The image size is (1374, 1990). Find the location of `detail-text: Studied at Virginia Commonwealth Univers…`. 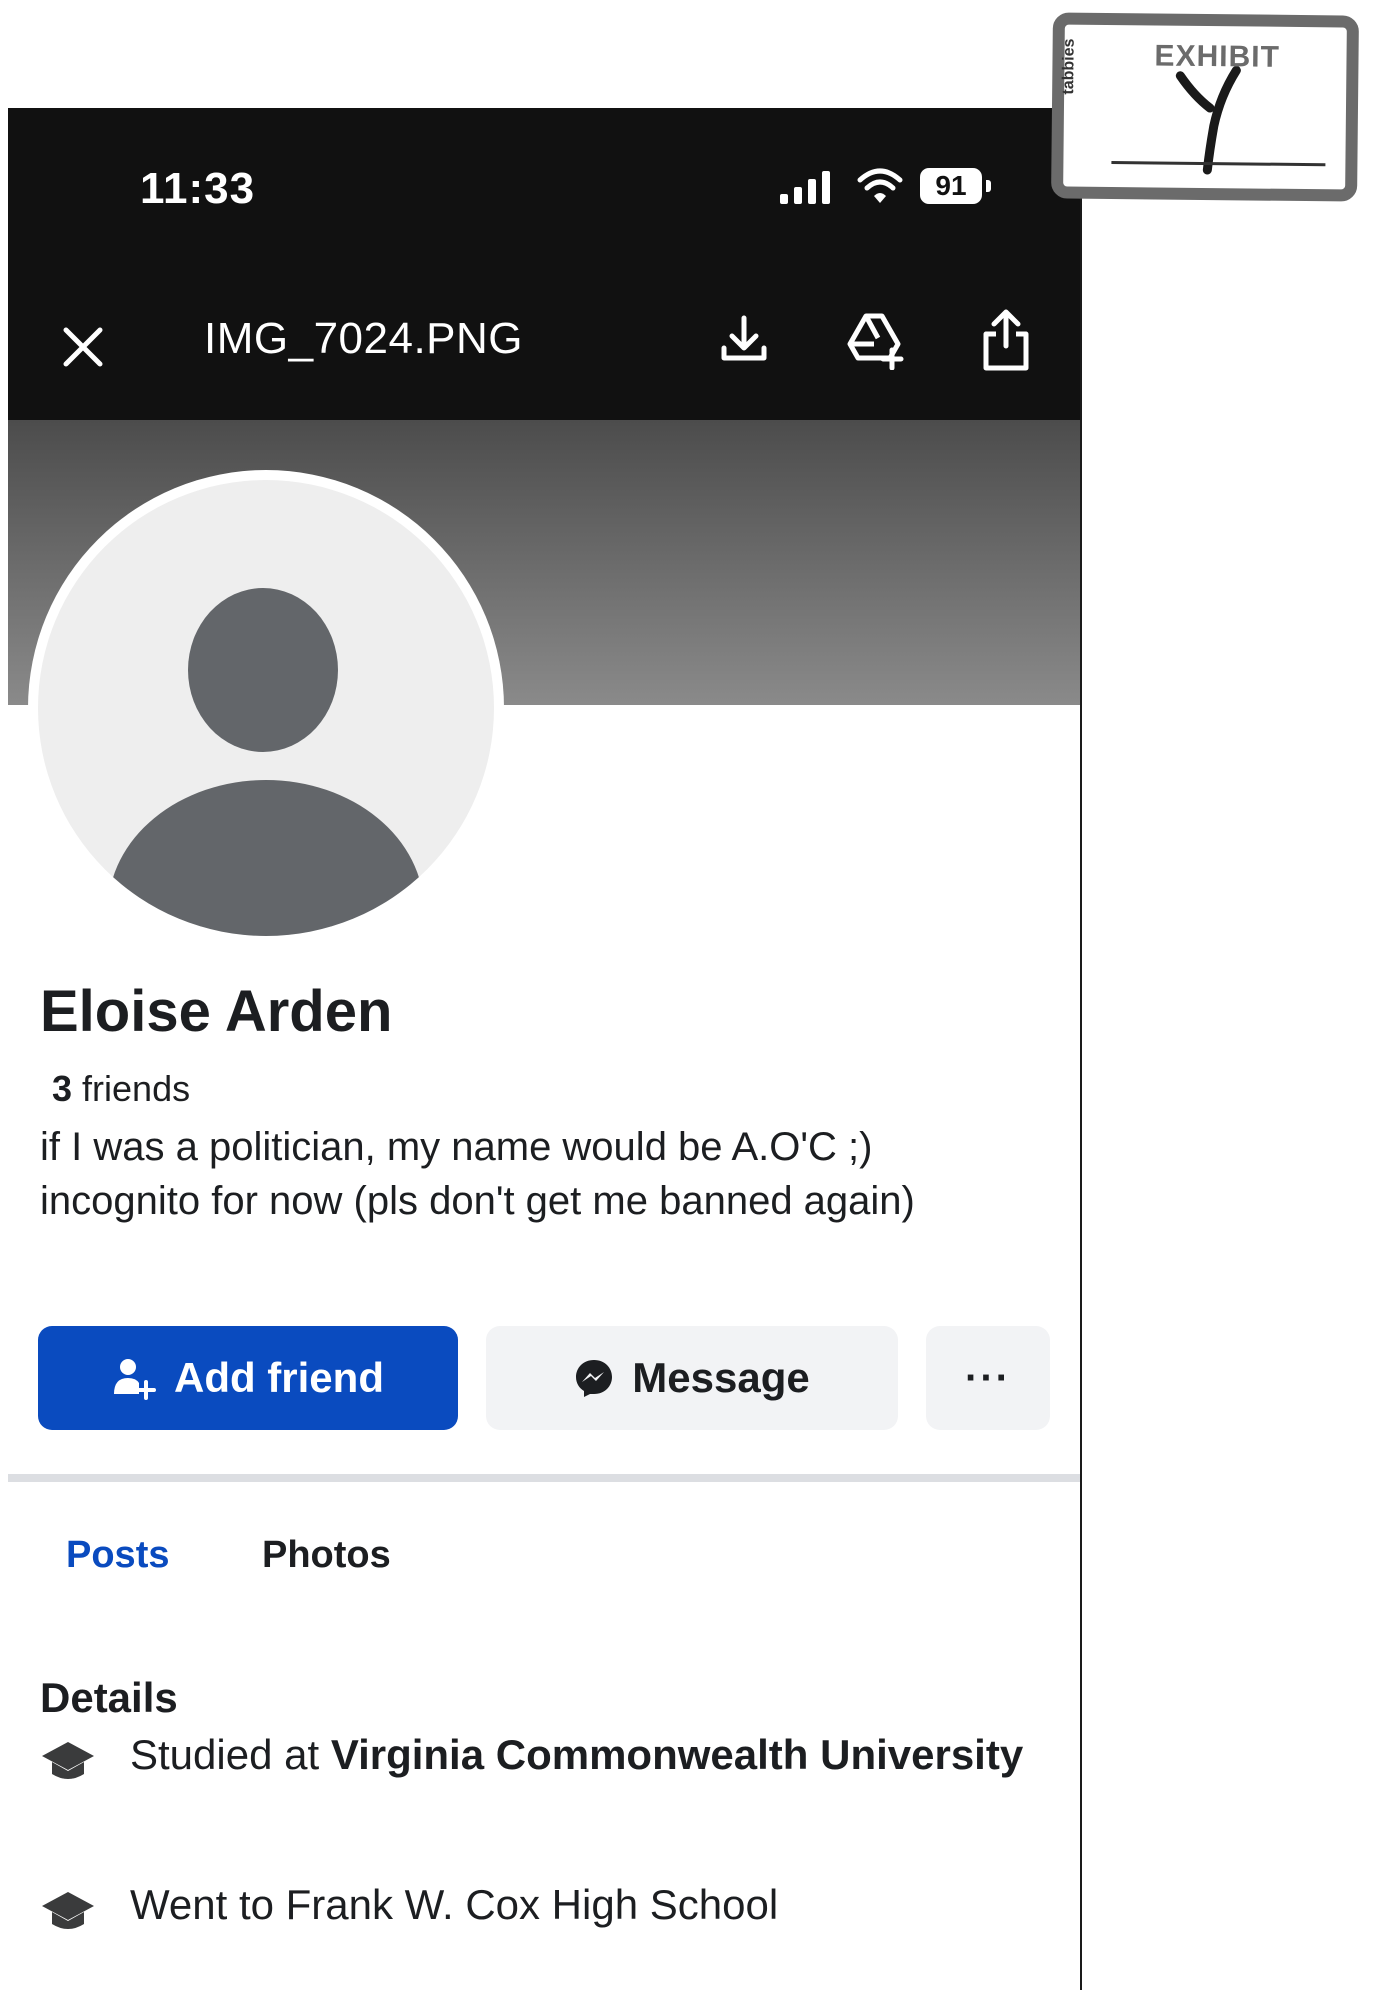

detail-text: Studied at Virginia Commonwealth Univers… is located at coordinates (576, 1755).